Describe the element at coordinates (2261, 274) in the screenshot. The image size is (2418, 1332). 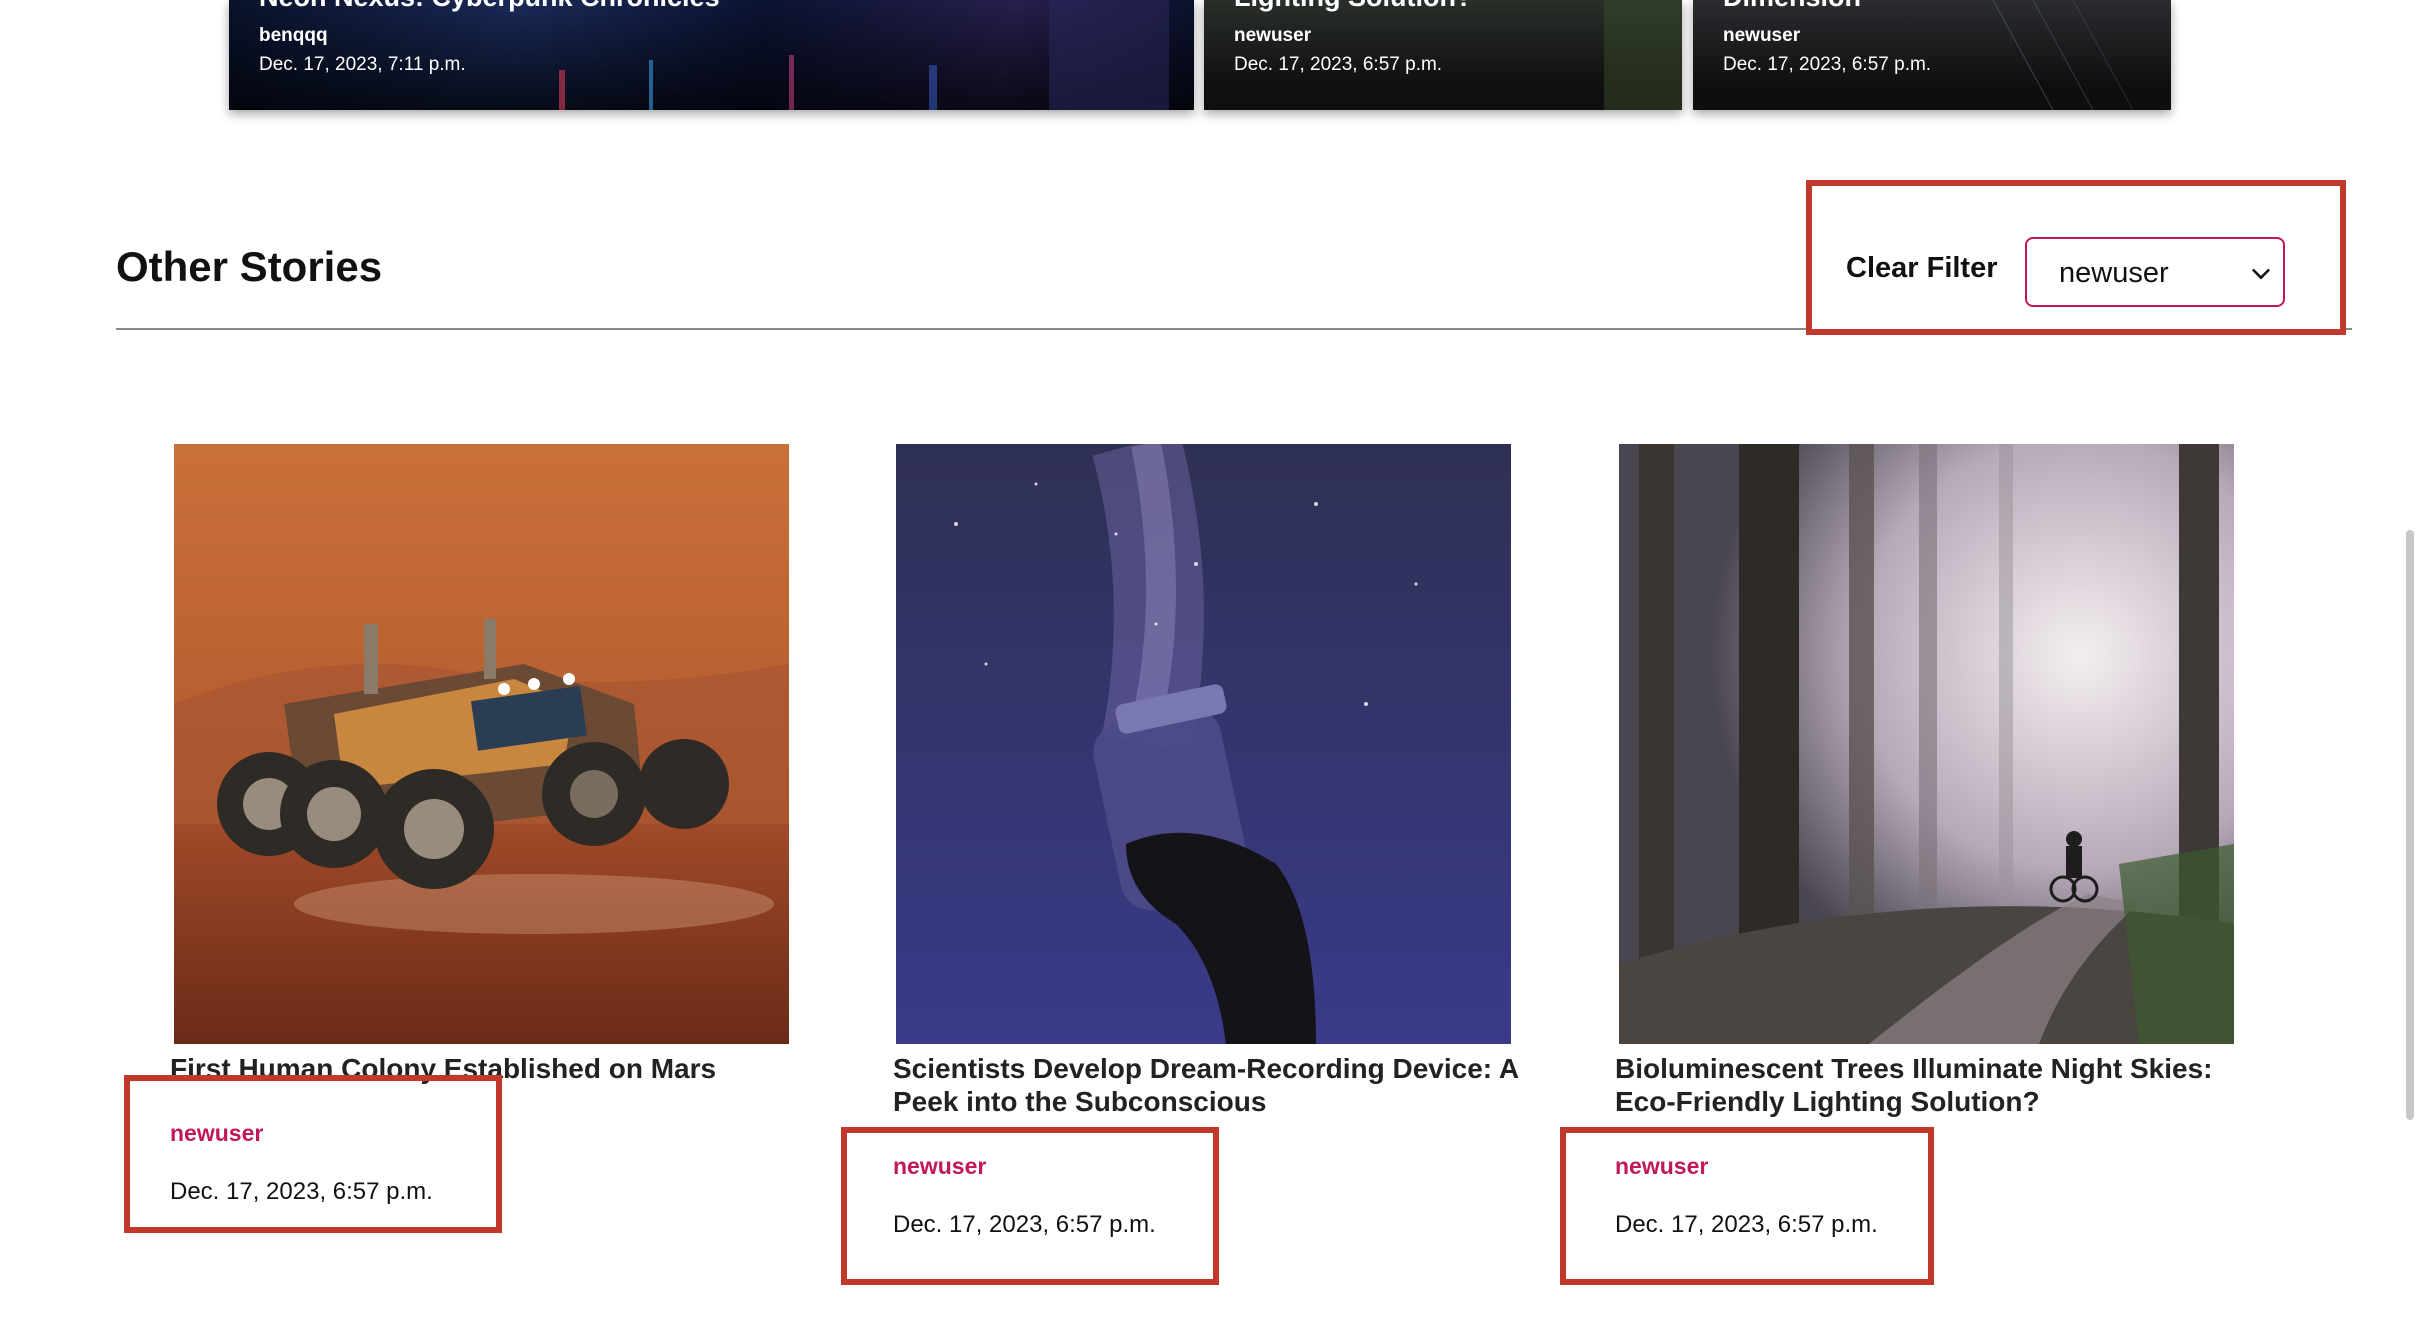
I see `chevron-down-icon` at that location.